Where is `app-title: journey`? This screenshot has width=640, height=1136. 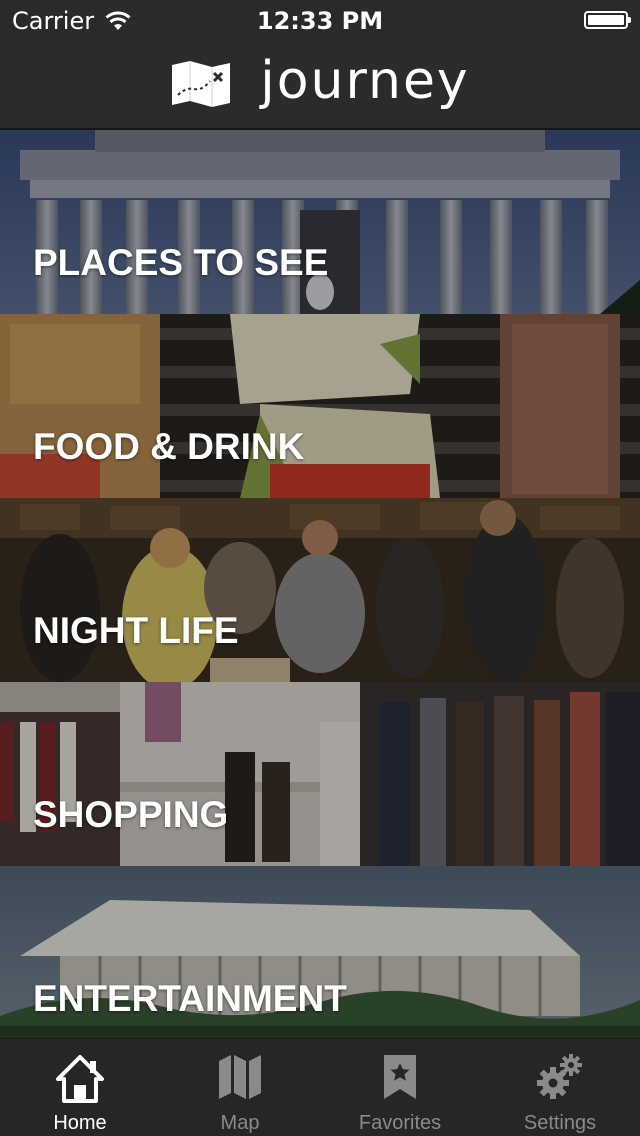
app-title: journey is located at coordinates (365, 81).